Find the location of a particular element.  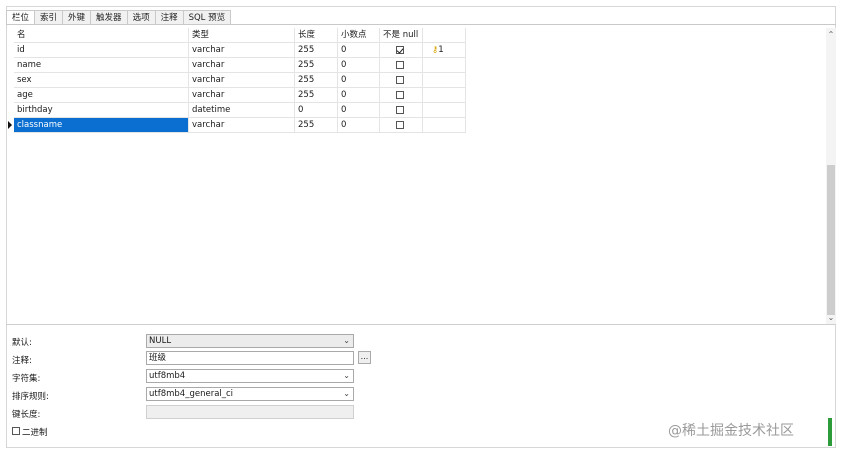

default-value: NULL is located at coordinates (160, 341).